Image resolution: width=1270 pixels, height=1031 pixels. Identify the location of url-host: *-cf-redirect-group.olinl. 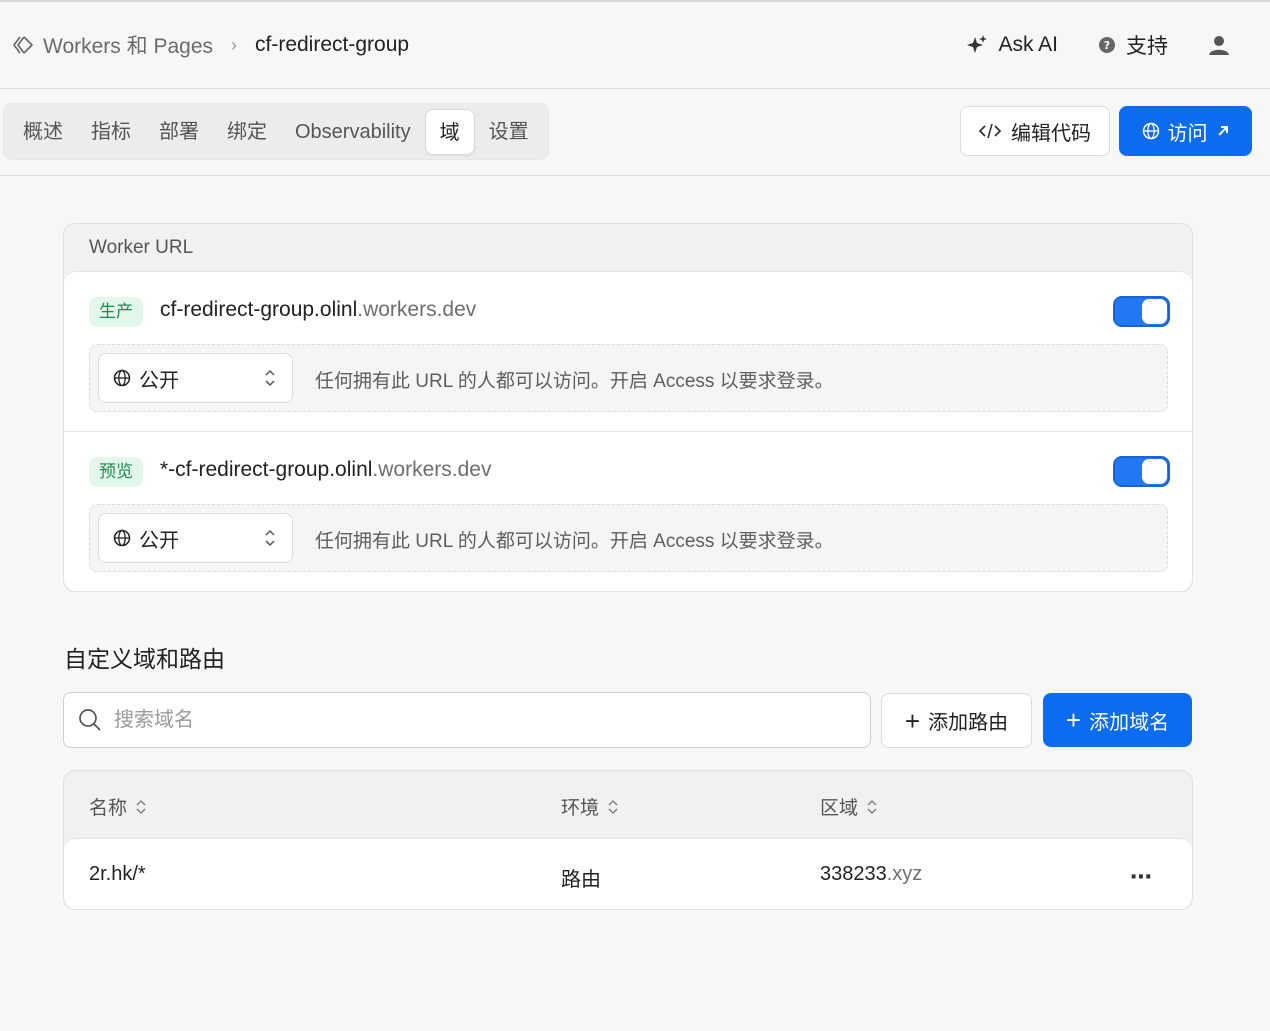
(266, 469).